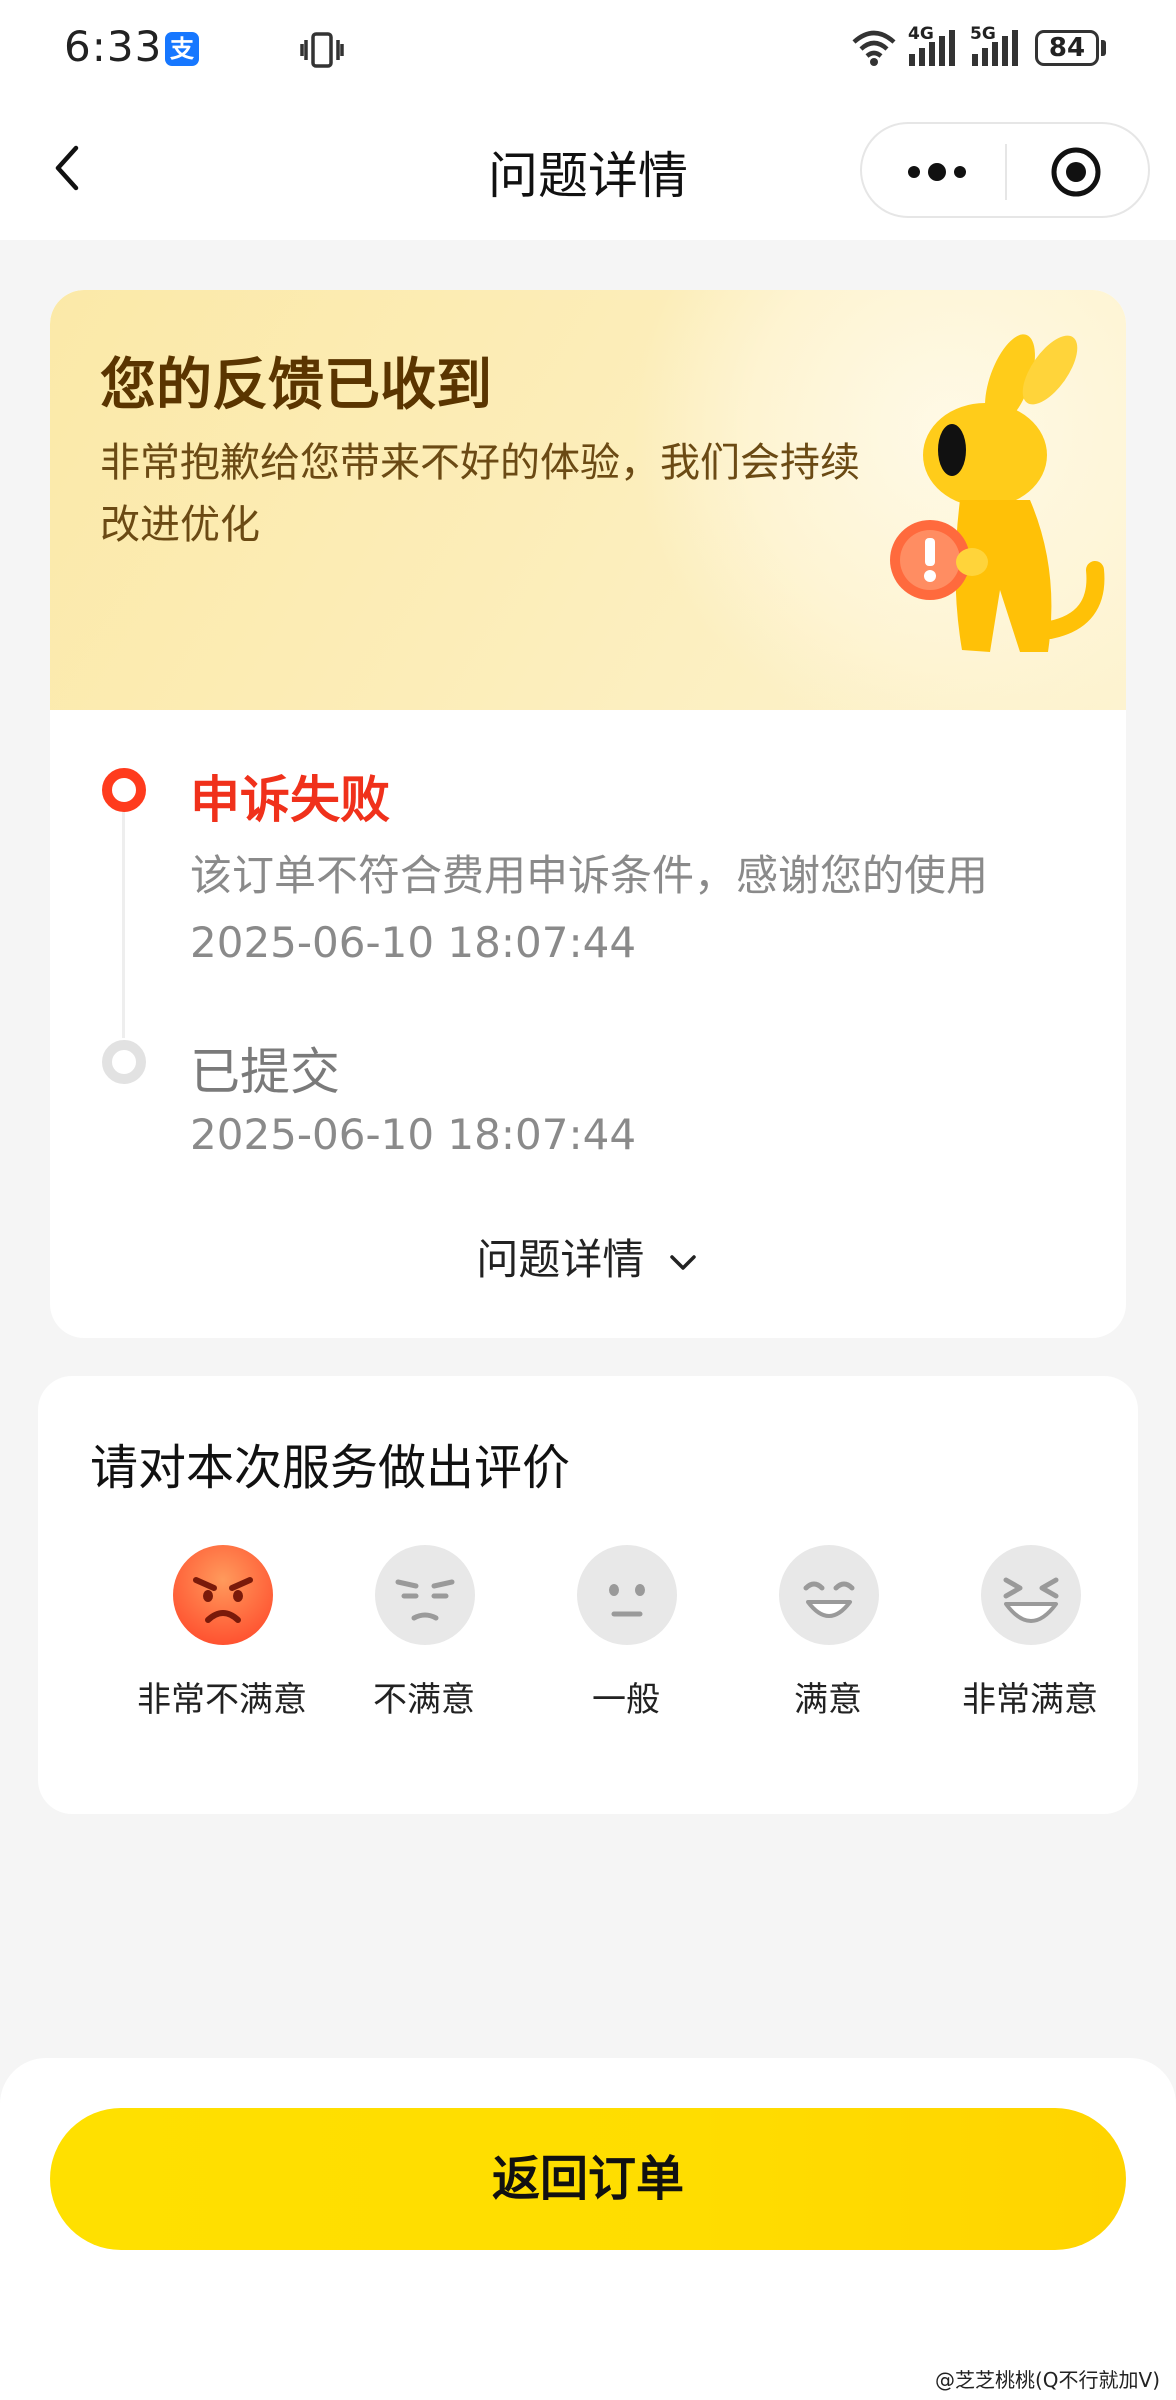  Describe the element at coordinates (222, 1700) in the screenshot. I see `rating-label: 非常不满意` at that location.